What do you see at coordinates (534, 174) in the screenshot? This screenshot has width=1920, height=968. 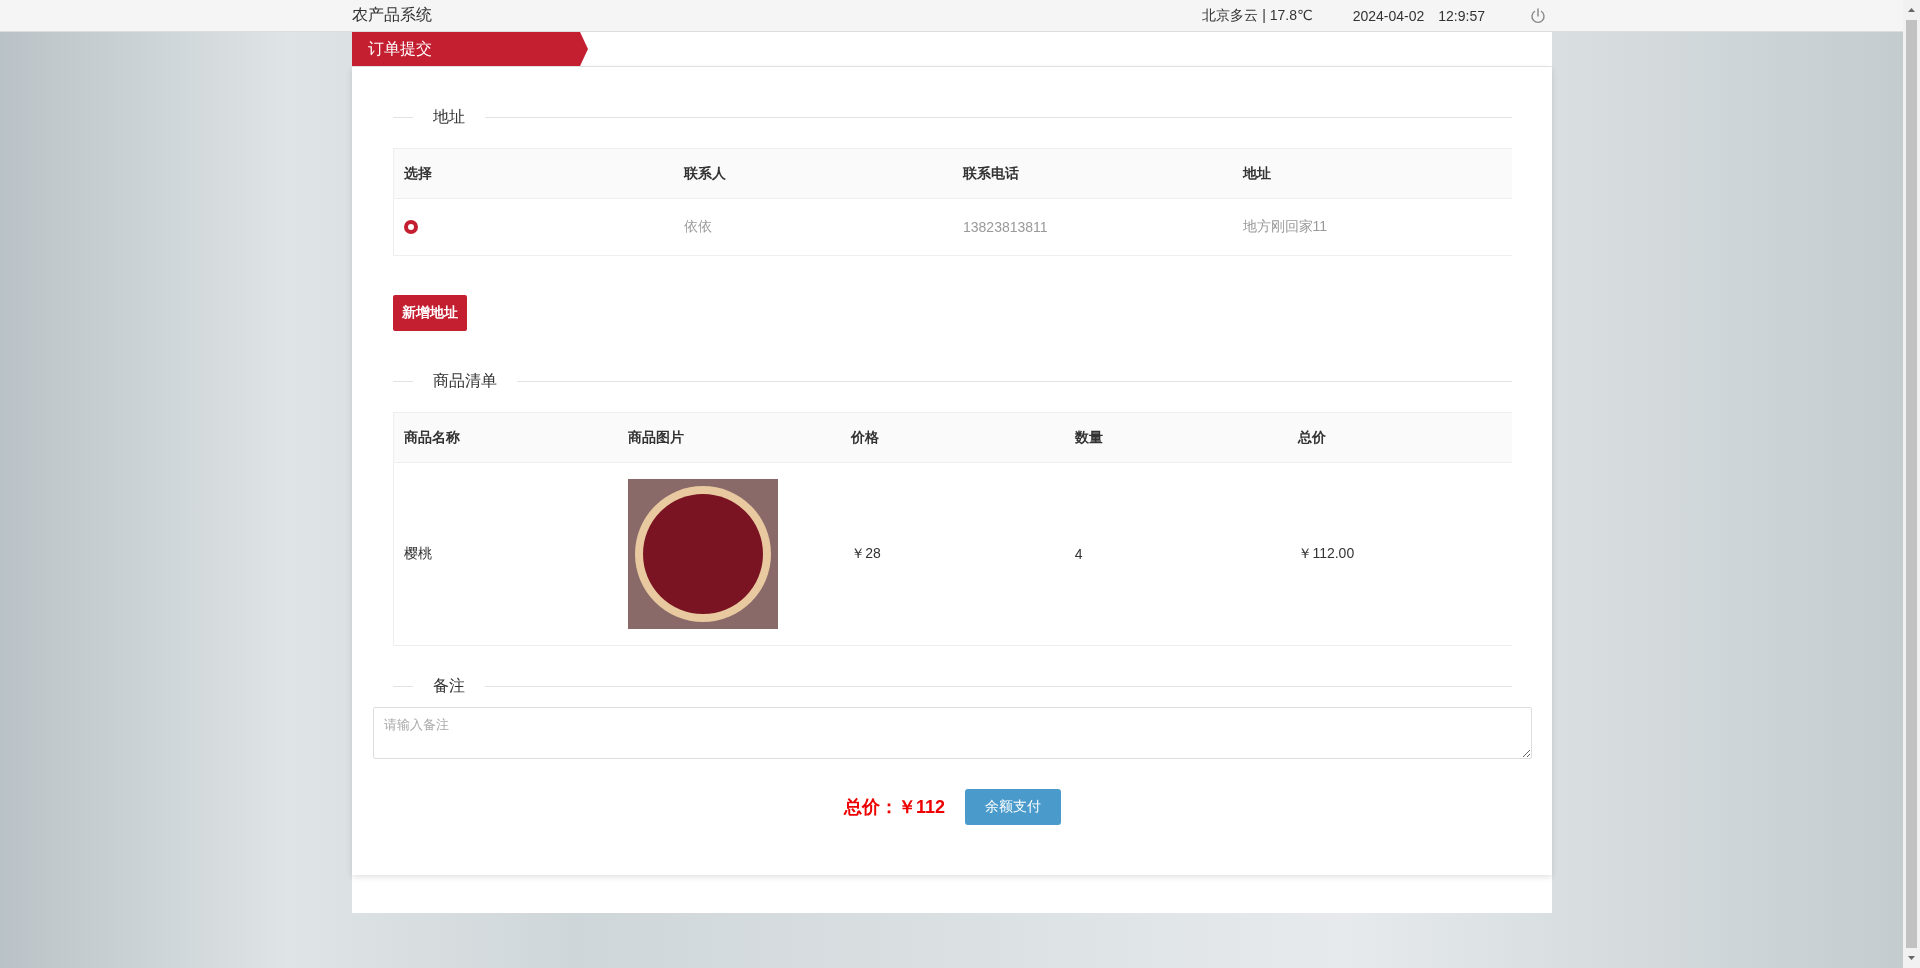 I see `column-header: 选择` at bounding box center [534, 174].